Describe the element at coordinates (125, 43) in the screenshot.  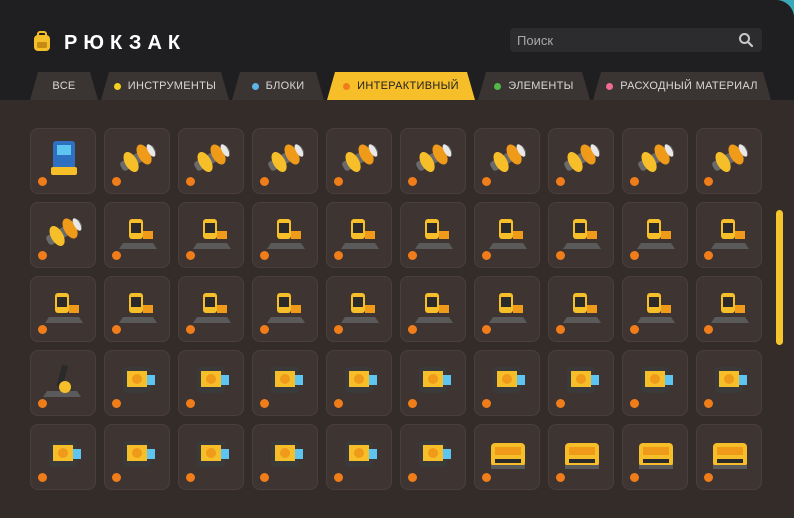
I see `page-title: РЮКЗАК` at that location.